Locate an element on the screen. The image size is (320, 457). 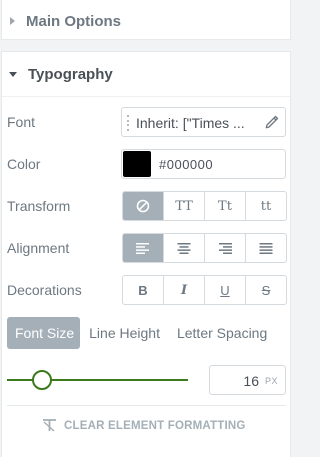
clear-formatting-label: CLEAR ELEMENT FORMATTING is located at coordinates (155, 425).